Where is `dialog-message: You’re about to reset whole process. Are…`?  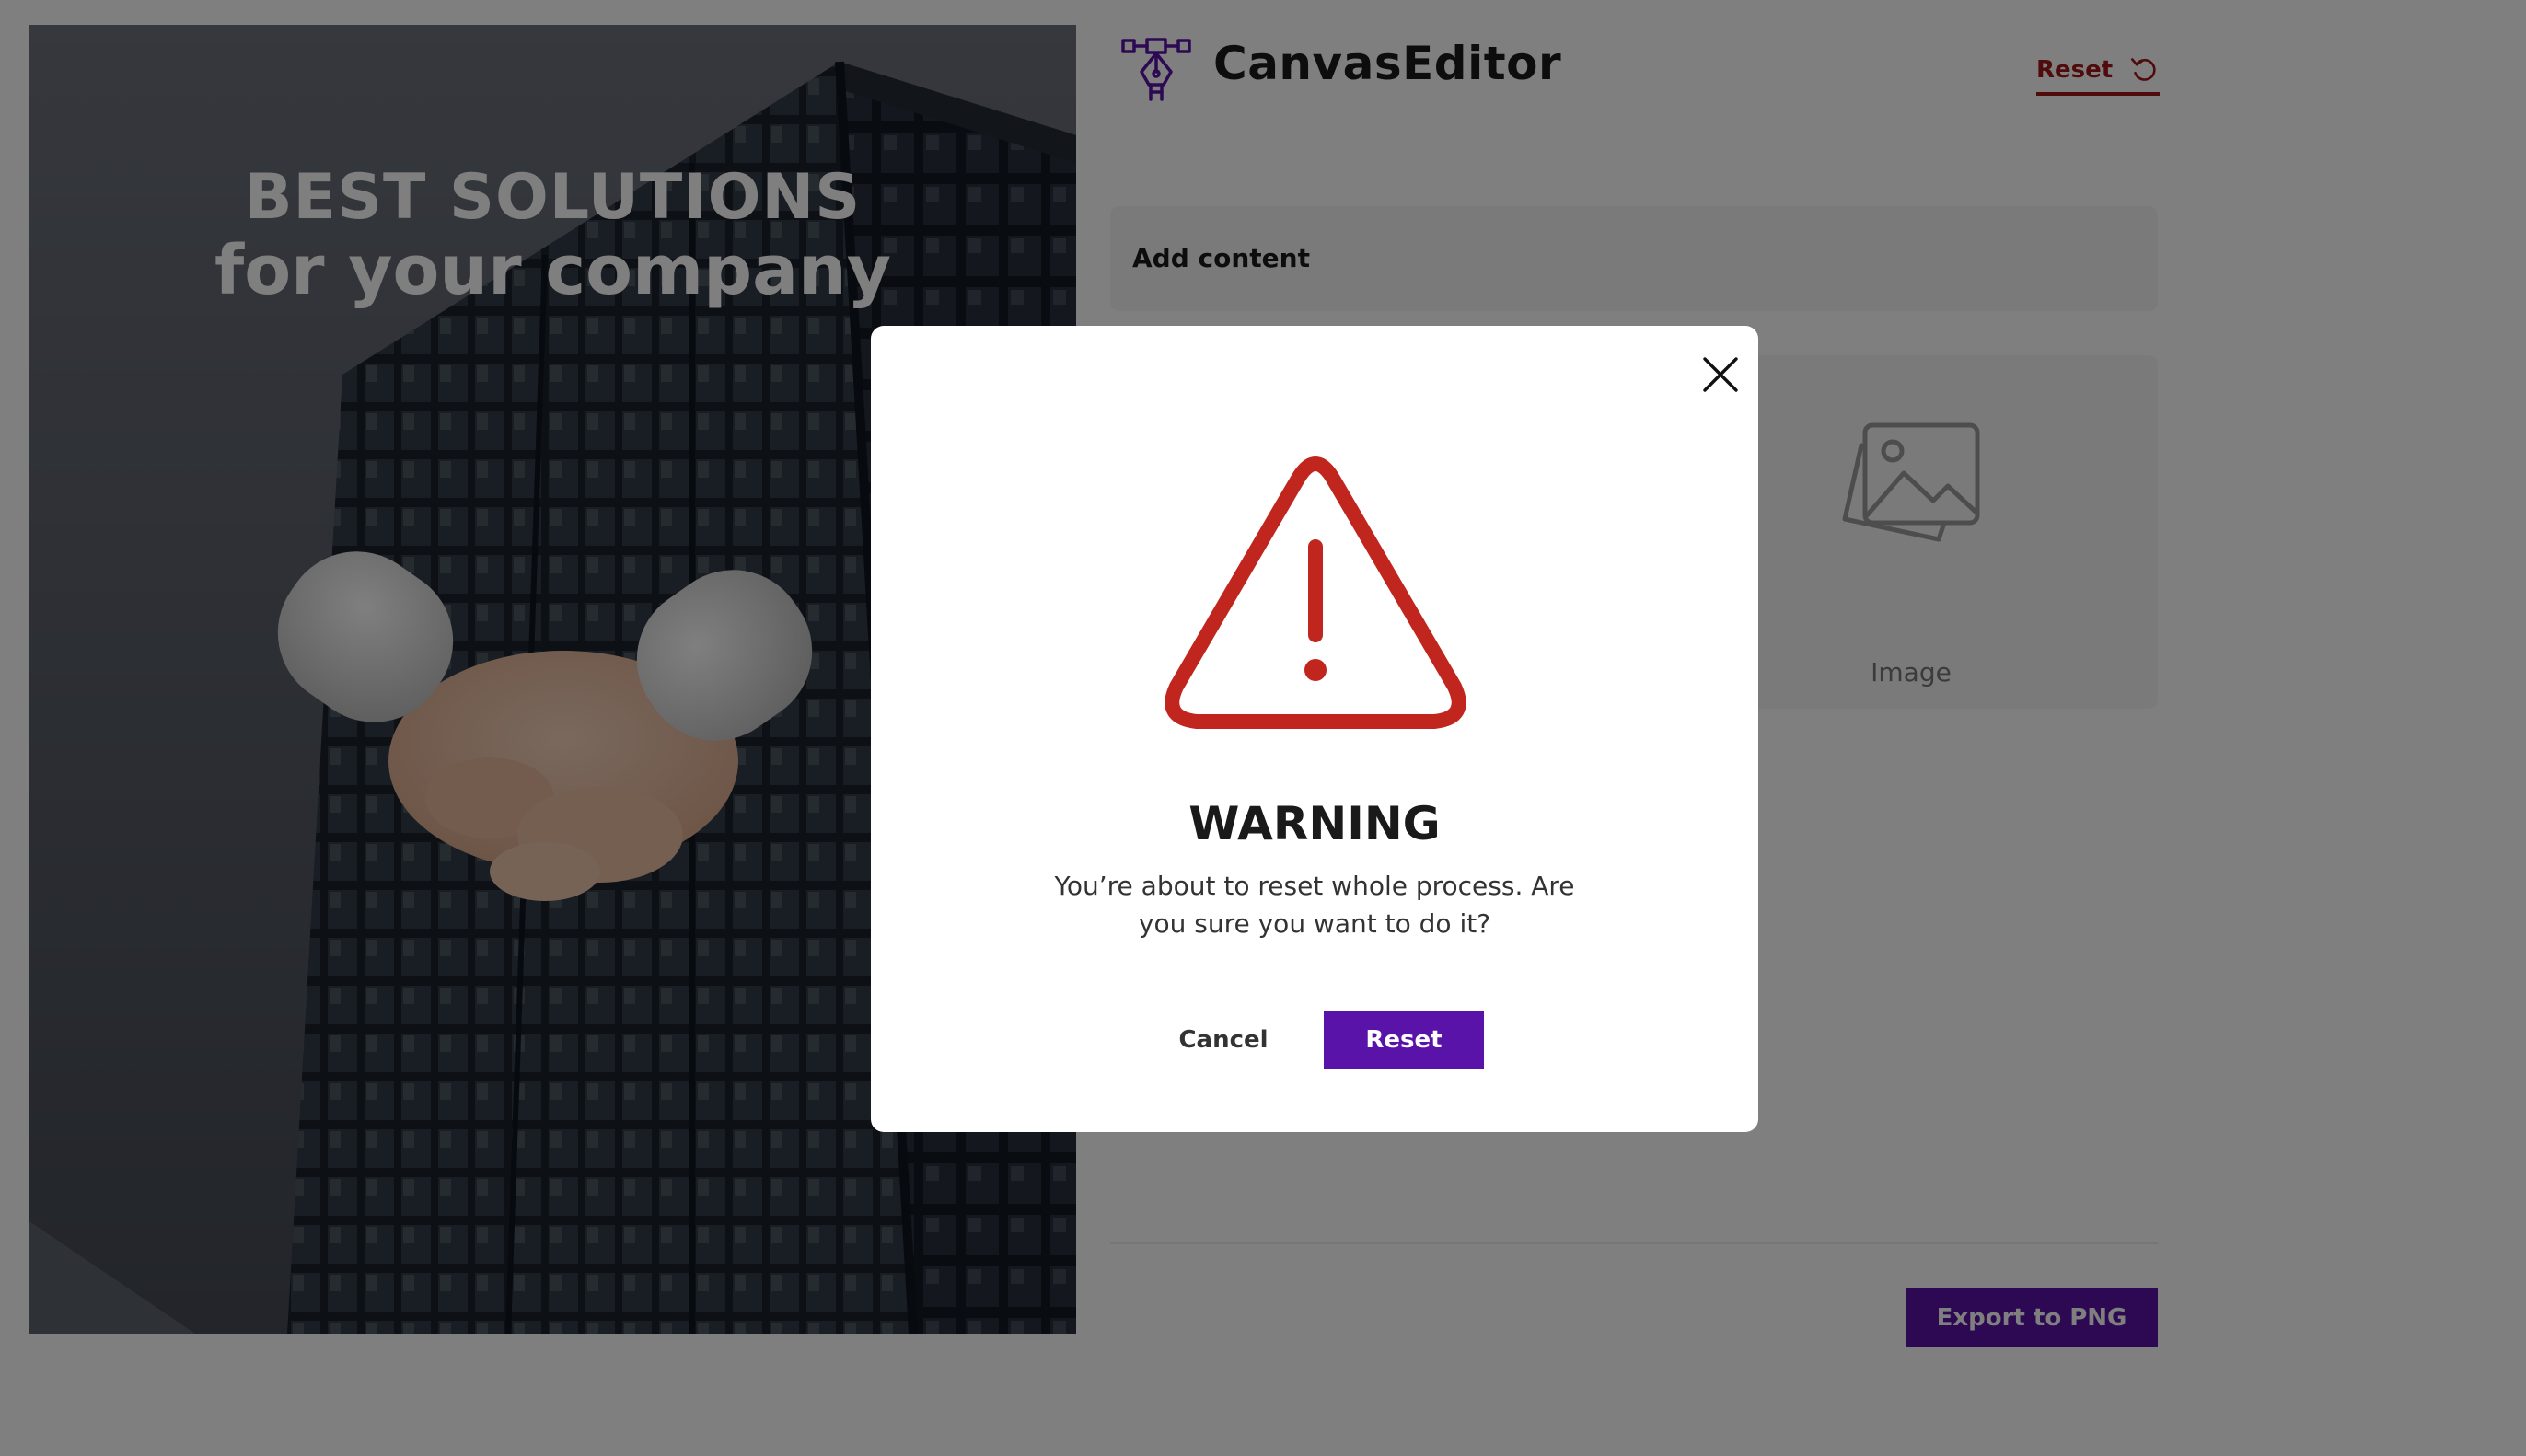 dialog-message: You’re about to reset whole process. Are… is located at coordinates (1314, 905).